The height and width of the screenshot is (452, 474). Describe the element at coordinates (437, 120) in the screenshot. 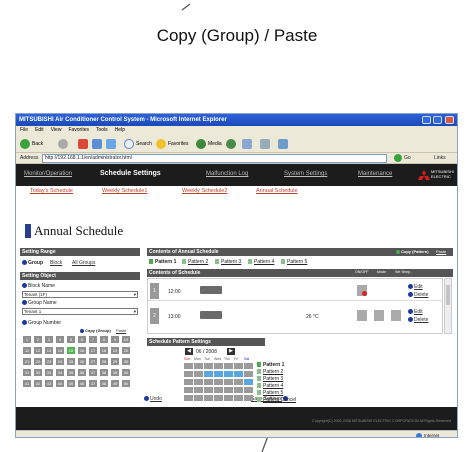

I see `maximize-button` at that location.